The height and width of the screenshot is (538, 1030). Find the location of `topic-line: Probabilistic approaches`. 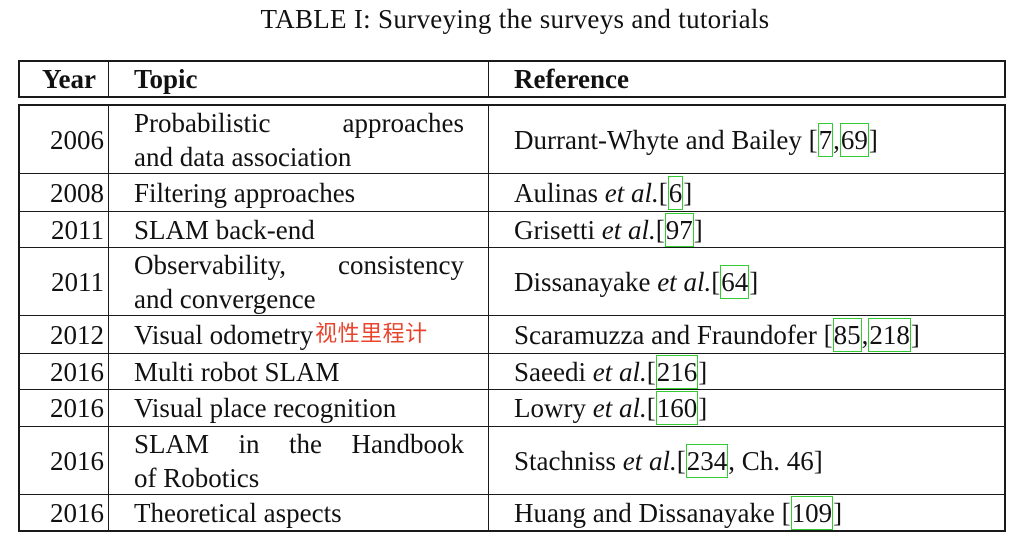

topic-line: Probabilistic approaches is located at coordinates (299, 123).